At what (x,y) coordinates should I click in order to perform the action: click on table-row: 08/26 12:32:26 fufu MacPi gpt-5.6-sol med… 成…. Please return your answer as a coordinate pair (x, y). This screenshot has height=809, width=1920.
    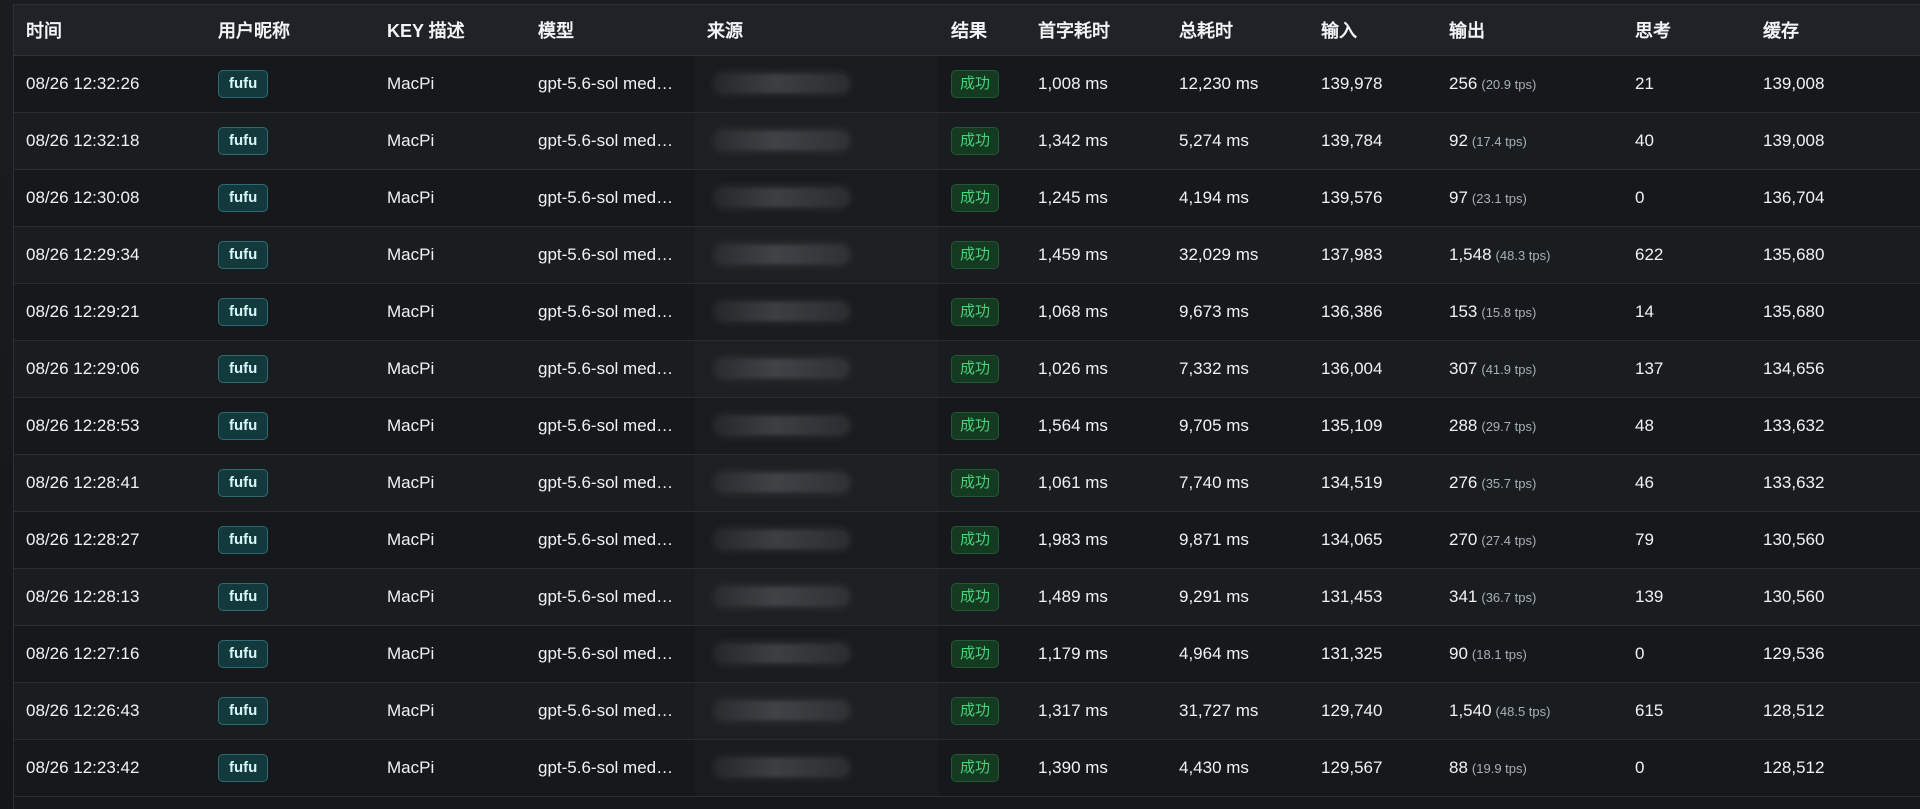
    Looking at the image, I should click on (967, 83).